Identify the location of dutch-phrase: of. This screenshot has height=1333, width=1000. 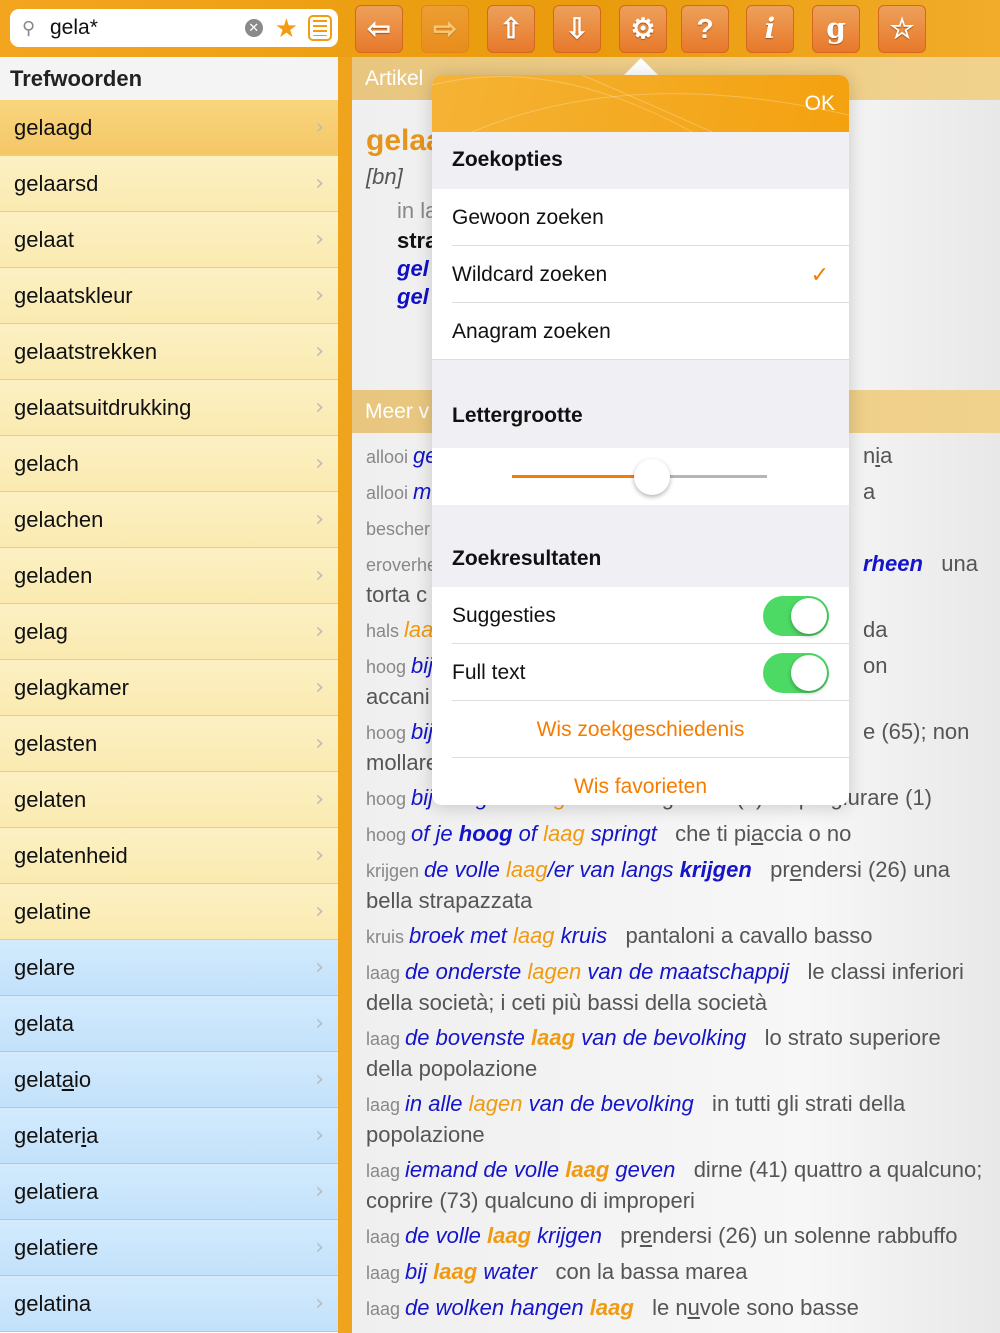
(528, 833).